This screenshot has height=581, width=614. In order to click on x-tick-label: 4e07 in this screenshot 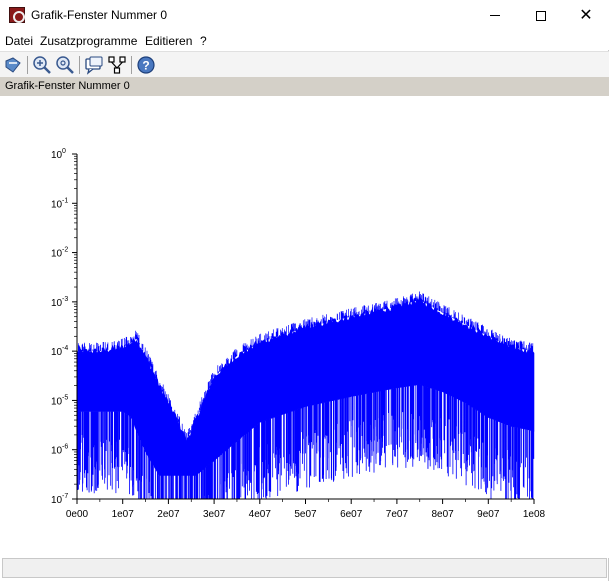, I will do `click(260, 514)`.